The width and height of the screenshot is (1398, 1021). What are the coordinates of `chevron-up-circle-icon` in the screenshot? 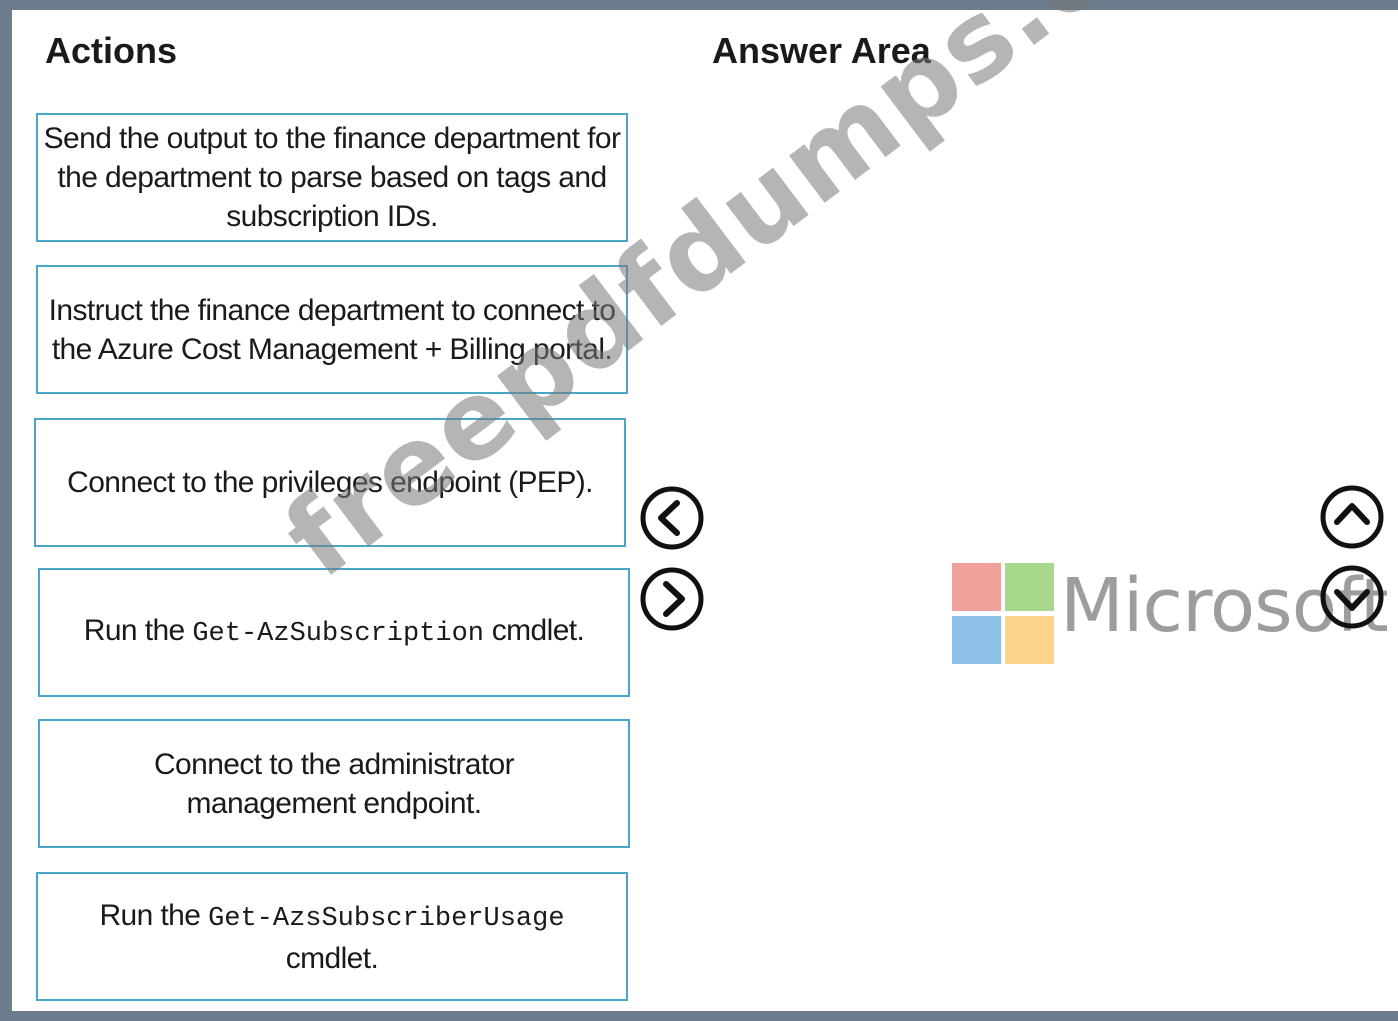 It's located at (1352, 517).